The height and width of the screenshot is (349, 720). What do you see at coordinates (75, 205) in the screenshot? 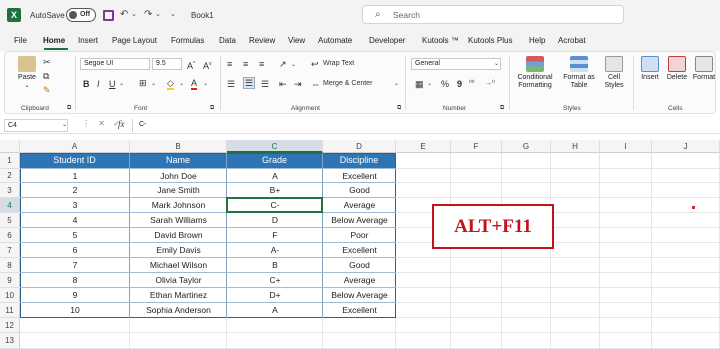
I see `table-cell: 3` at bounding box center [75, 205].